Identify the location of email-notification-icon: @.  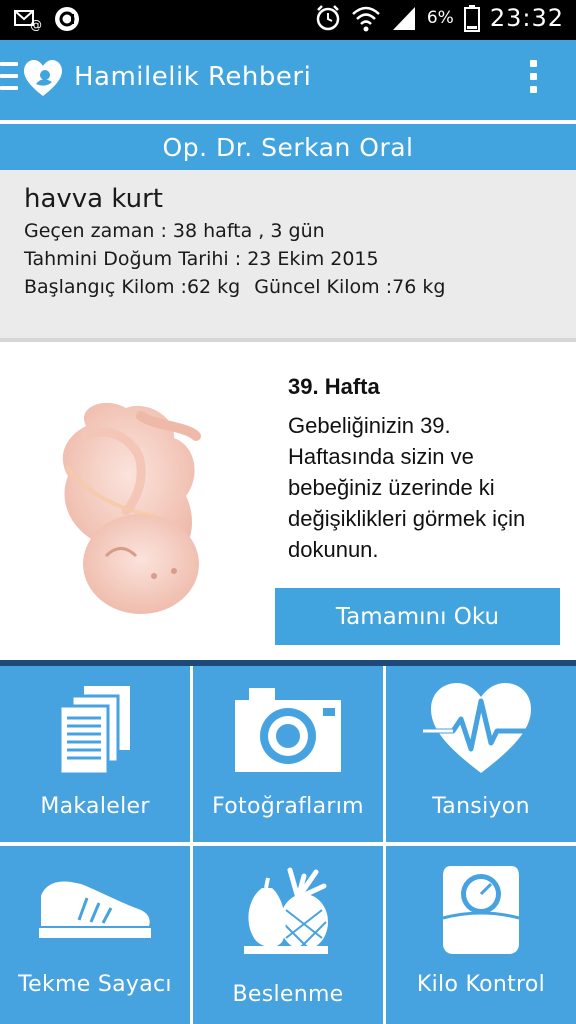
(28, 20).